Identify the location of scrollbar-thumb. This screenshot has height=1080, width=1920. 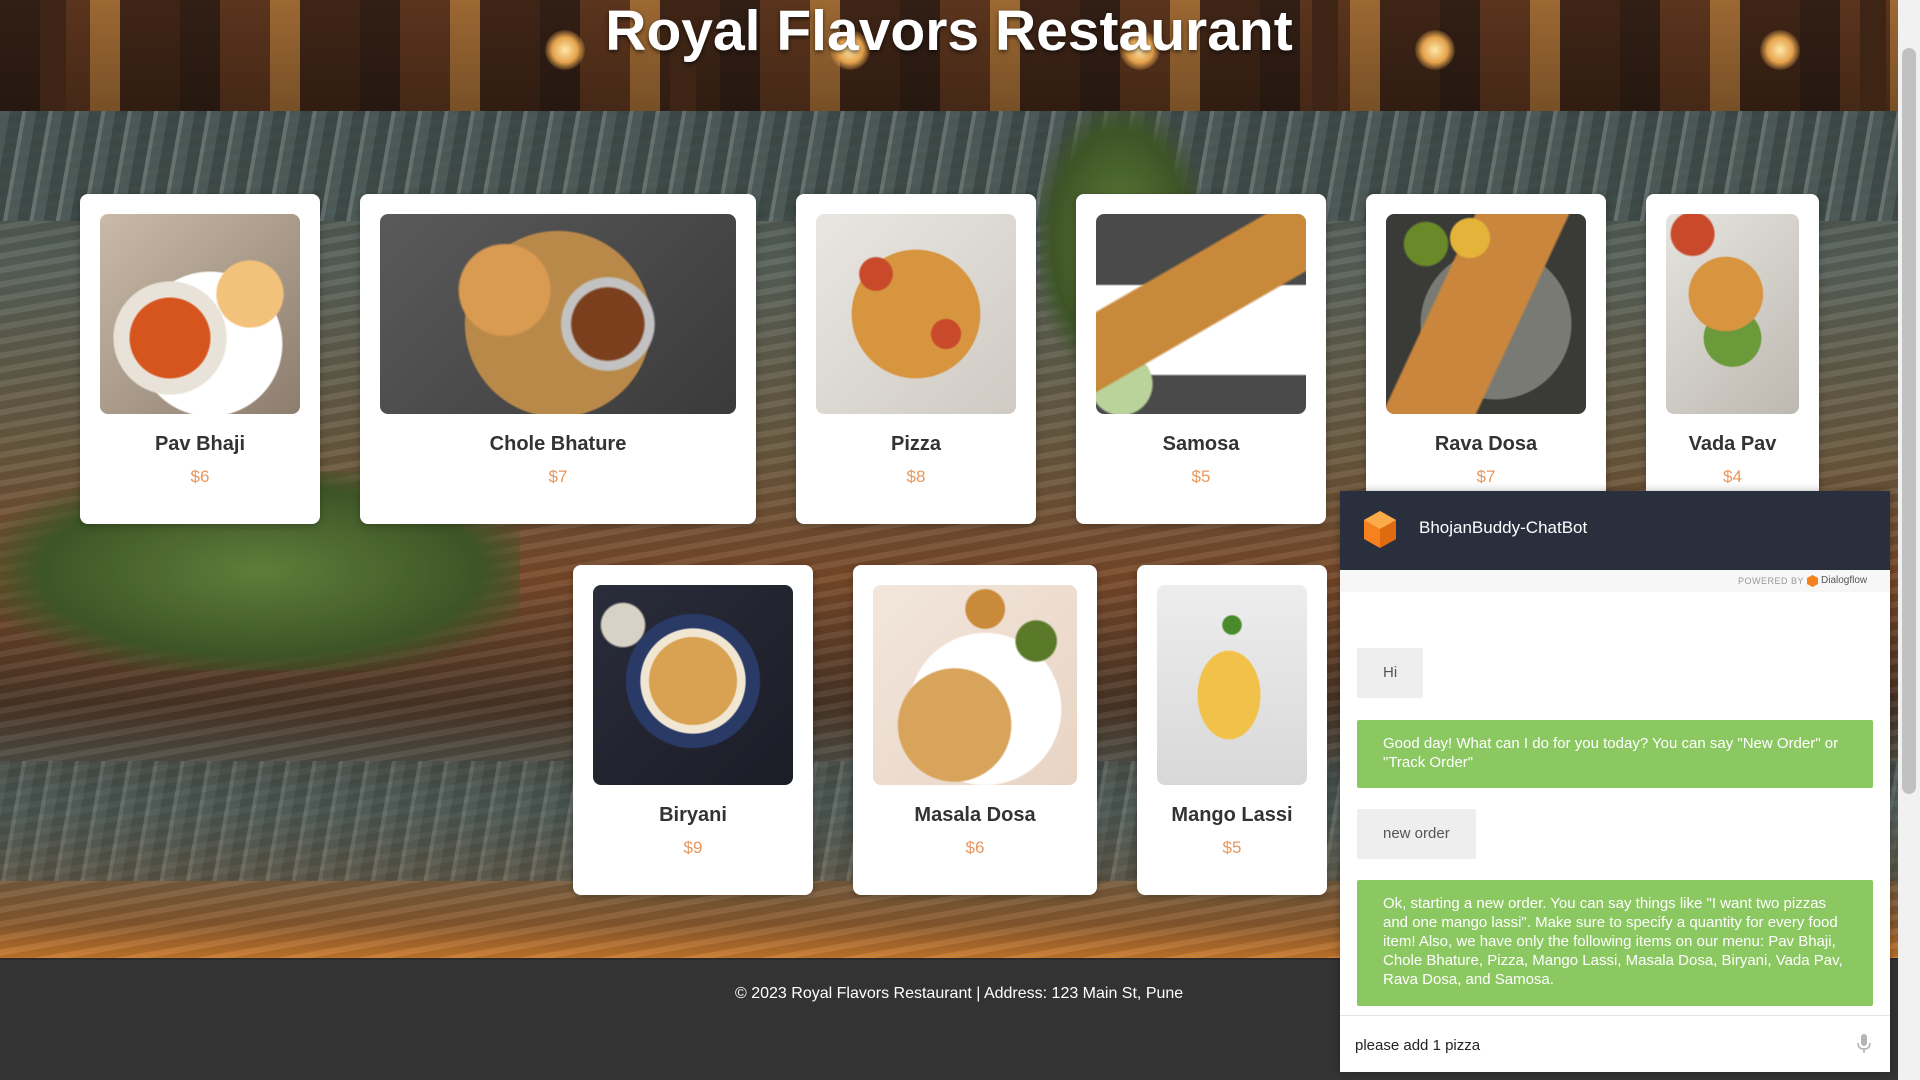
(1909, 421).